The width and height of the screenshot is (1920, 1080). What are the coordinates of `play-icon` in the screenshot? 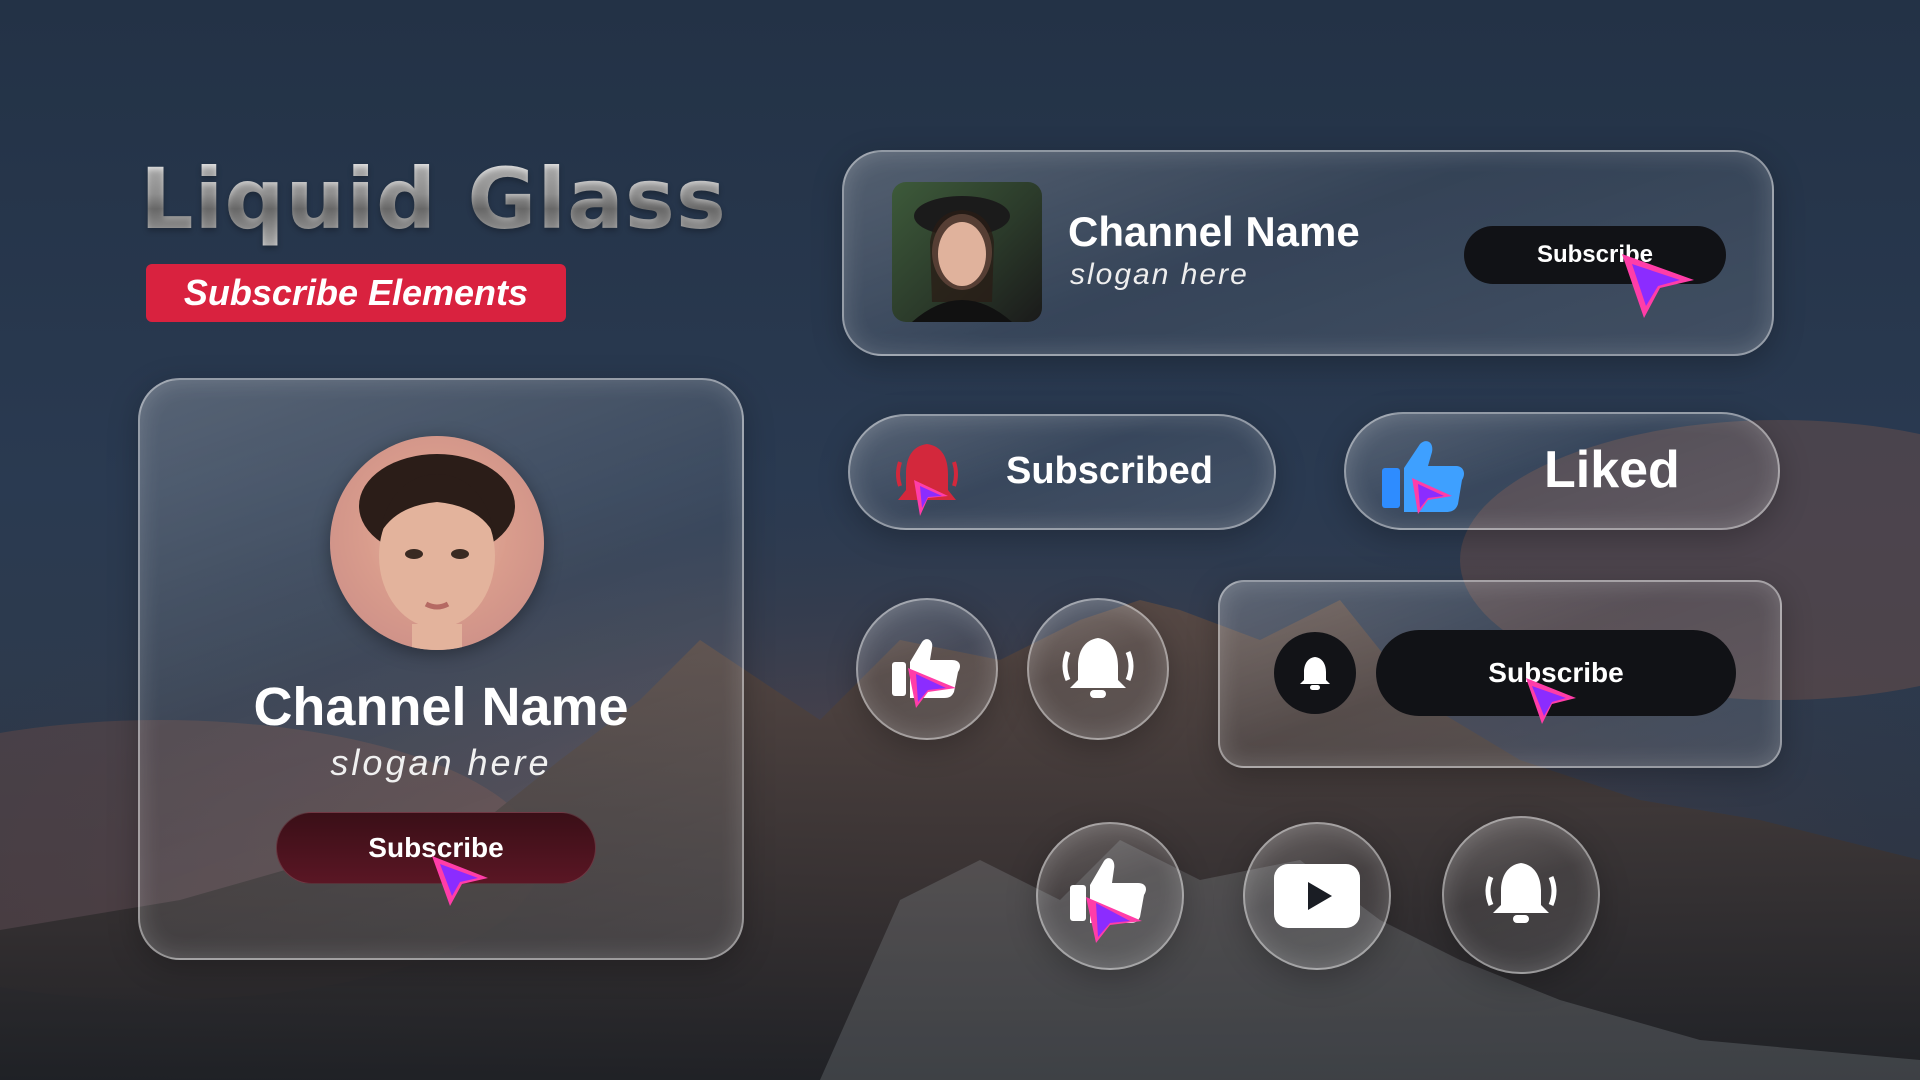 It's located at (1317, 896).